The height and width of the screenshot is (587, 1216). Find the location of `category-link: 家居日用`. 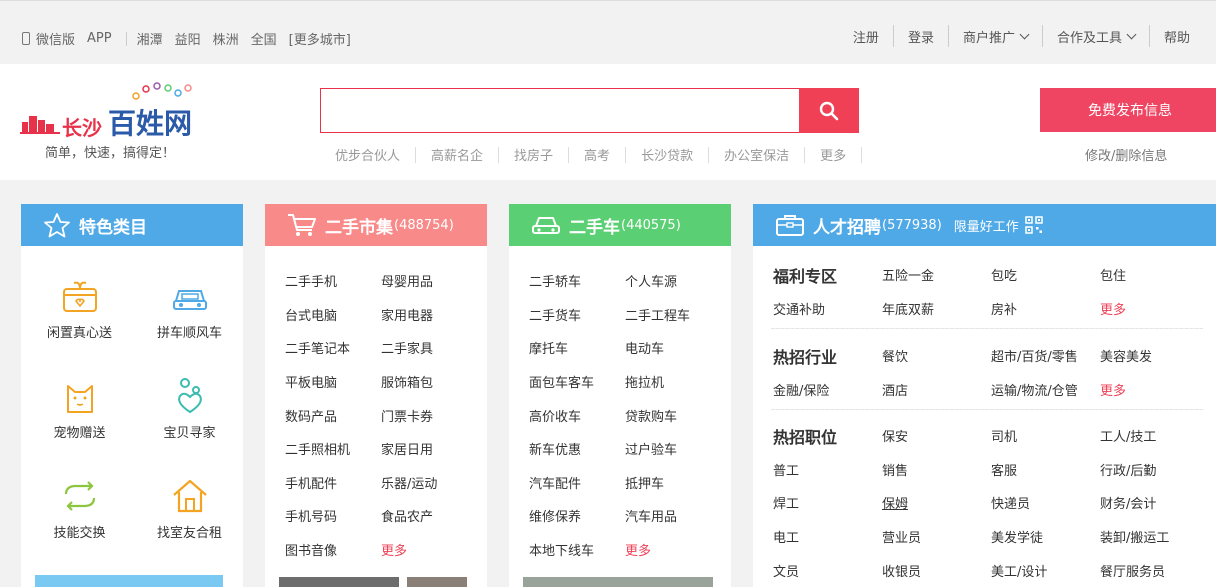

category-link: 家居日用 is located at coordinates (407, 448).